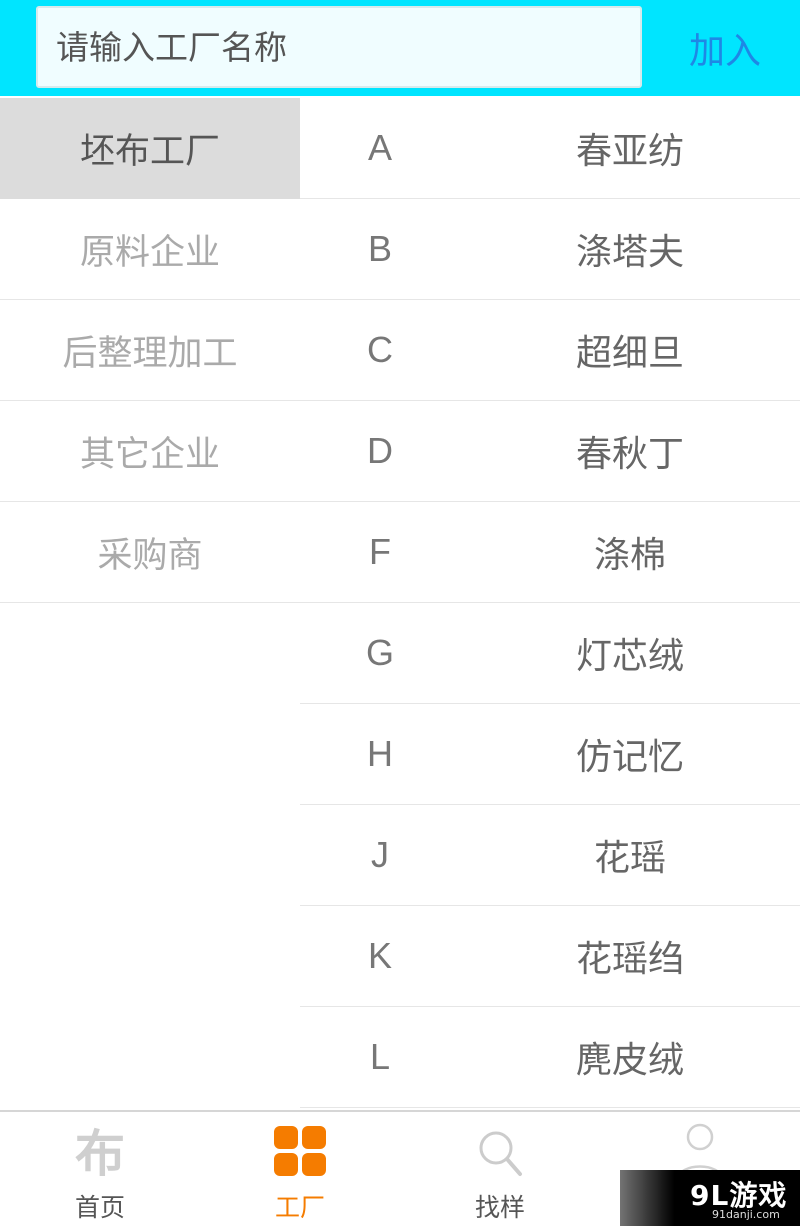 Image resolution: width=800 pixels, height=1226 pixels. I want to click on fabric-name: 灯芯绒, so click(629, 656).